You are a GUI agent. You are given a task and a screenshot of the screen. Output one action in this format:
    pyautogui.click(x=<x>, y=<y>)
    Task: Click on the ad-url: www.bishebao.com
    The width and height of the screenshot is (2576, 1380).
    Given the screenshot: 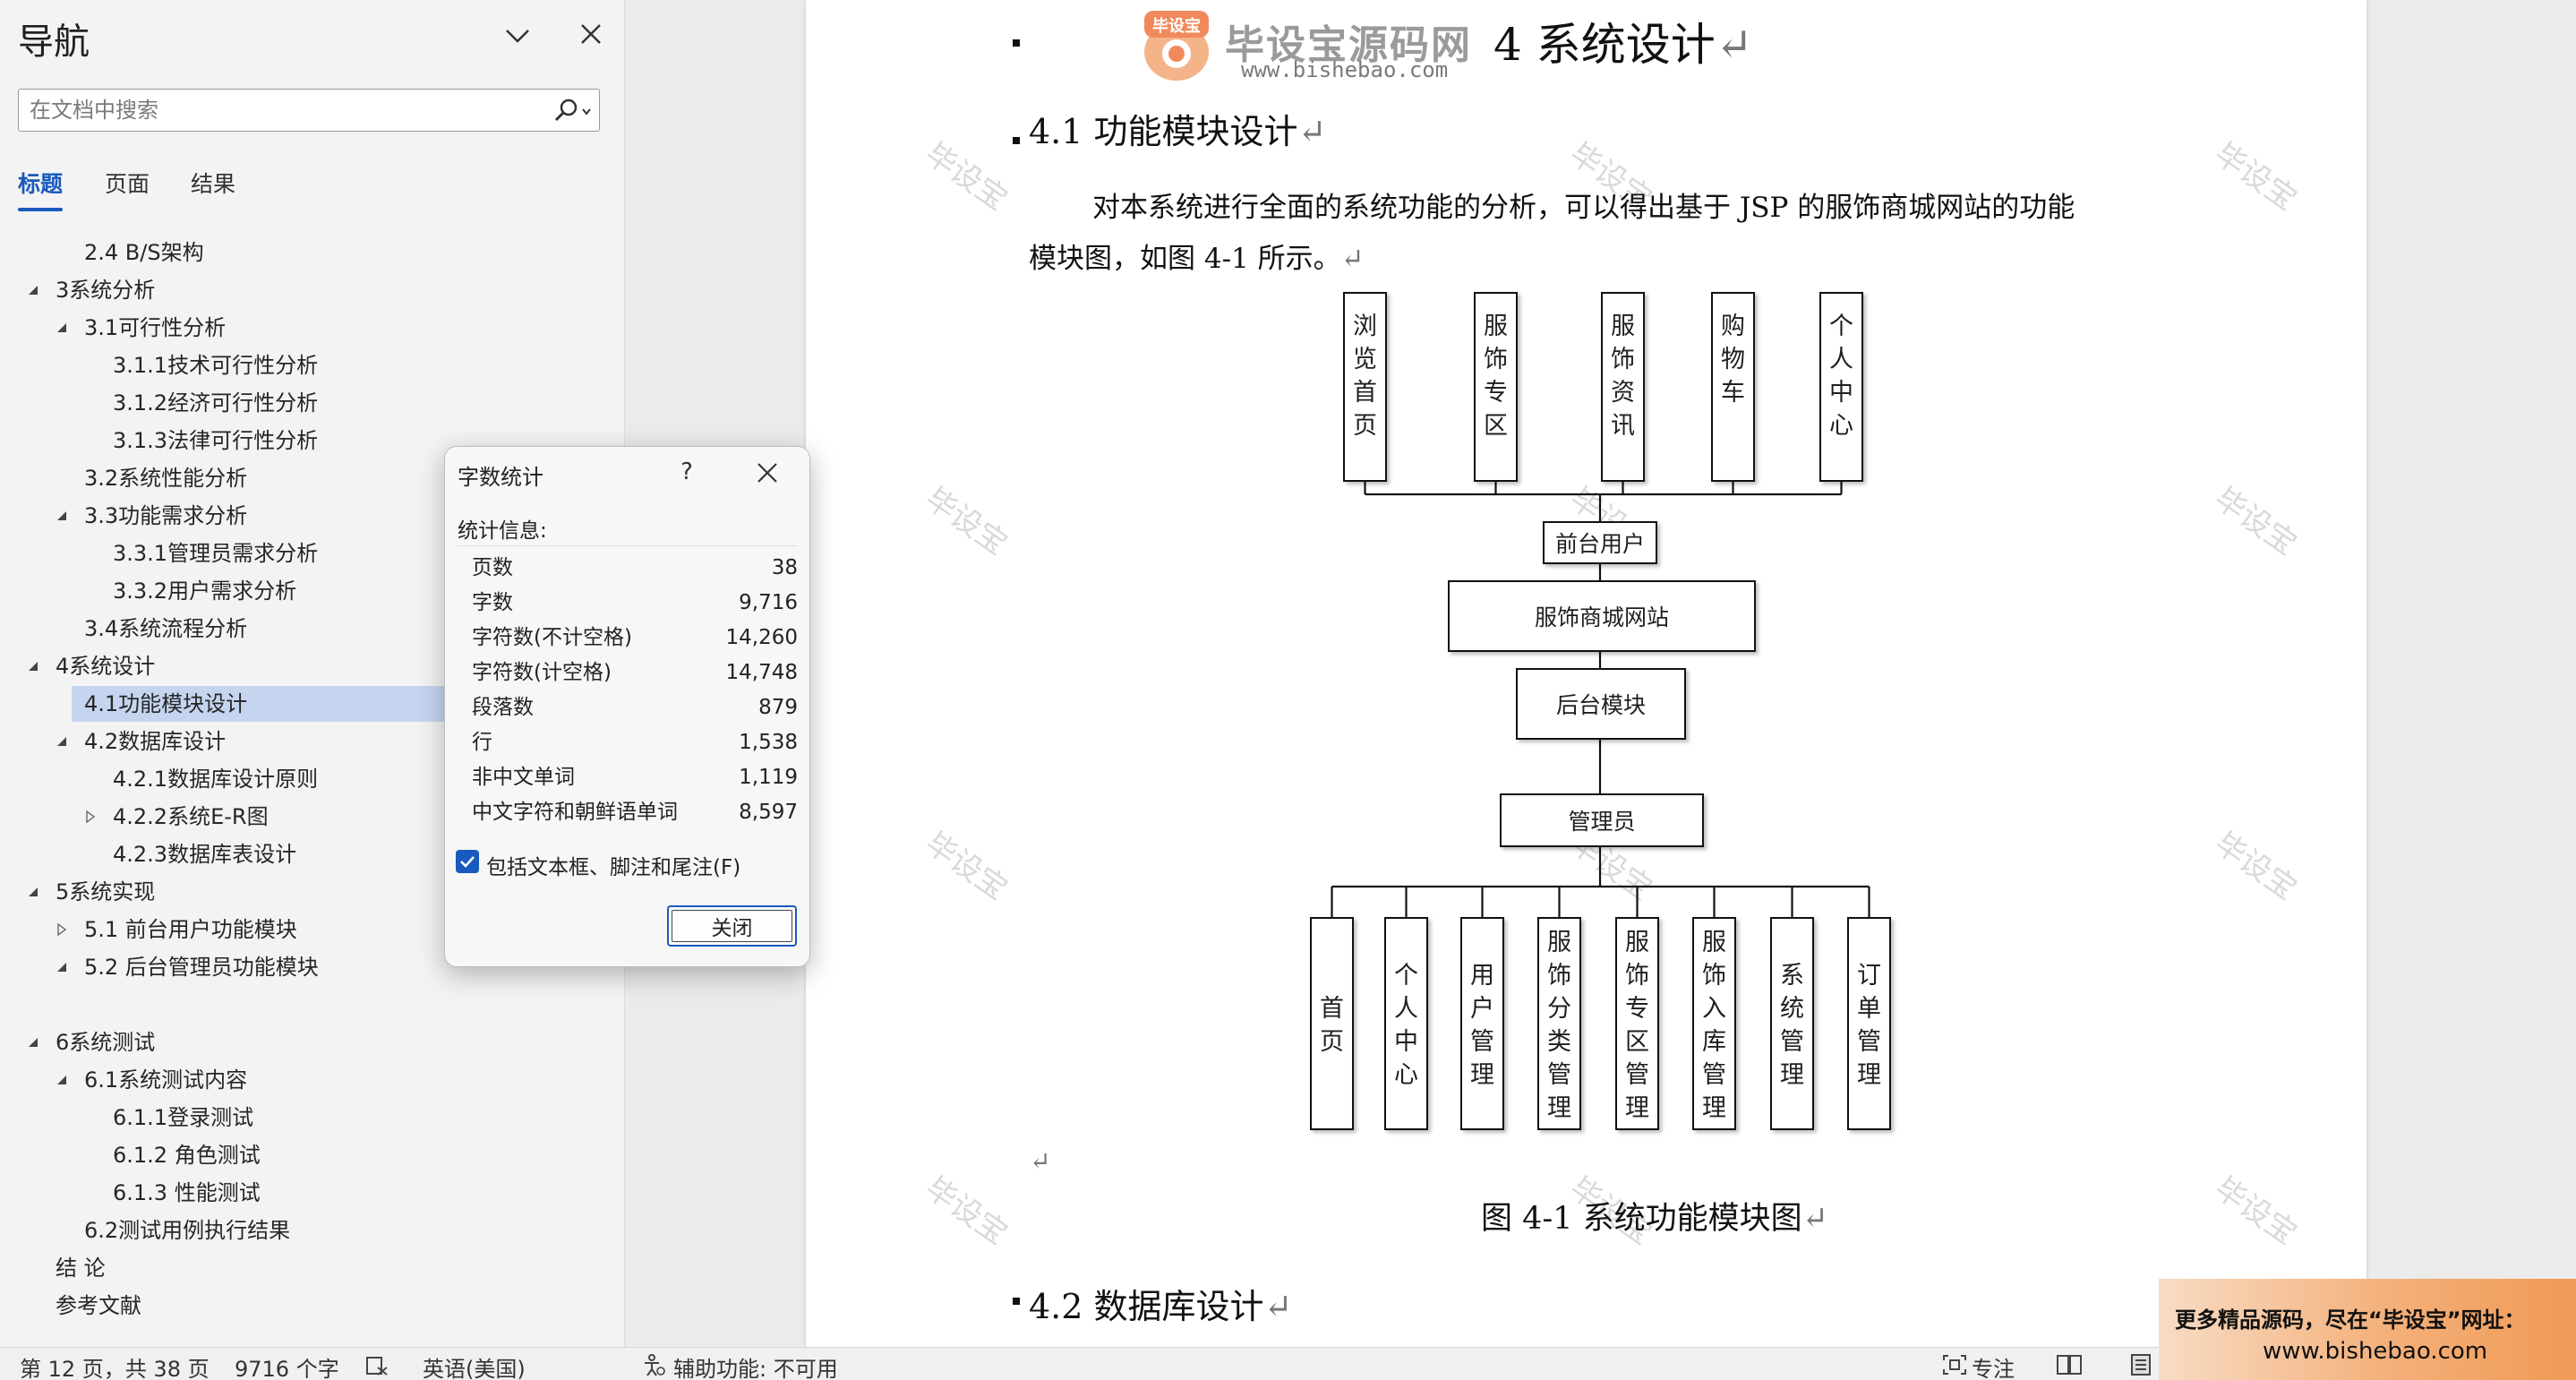 What is the action you would take?
    pyautogui.click(x=2375, y=1351)
    